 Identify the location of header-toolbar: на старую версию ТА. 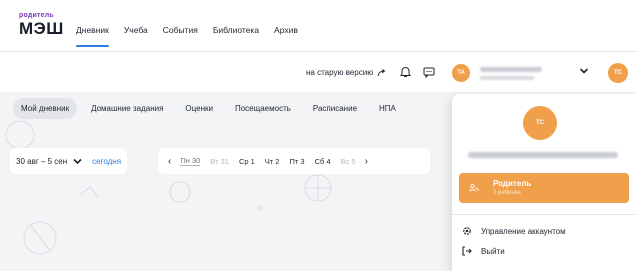
(318, 72).